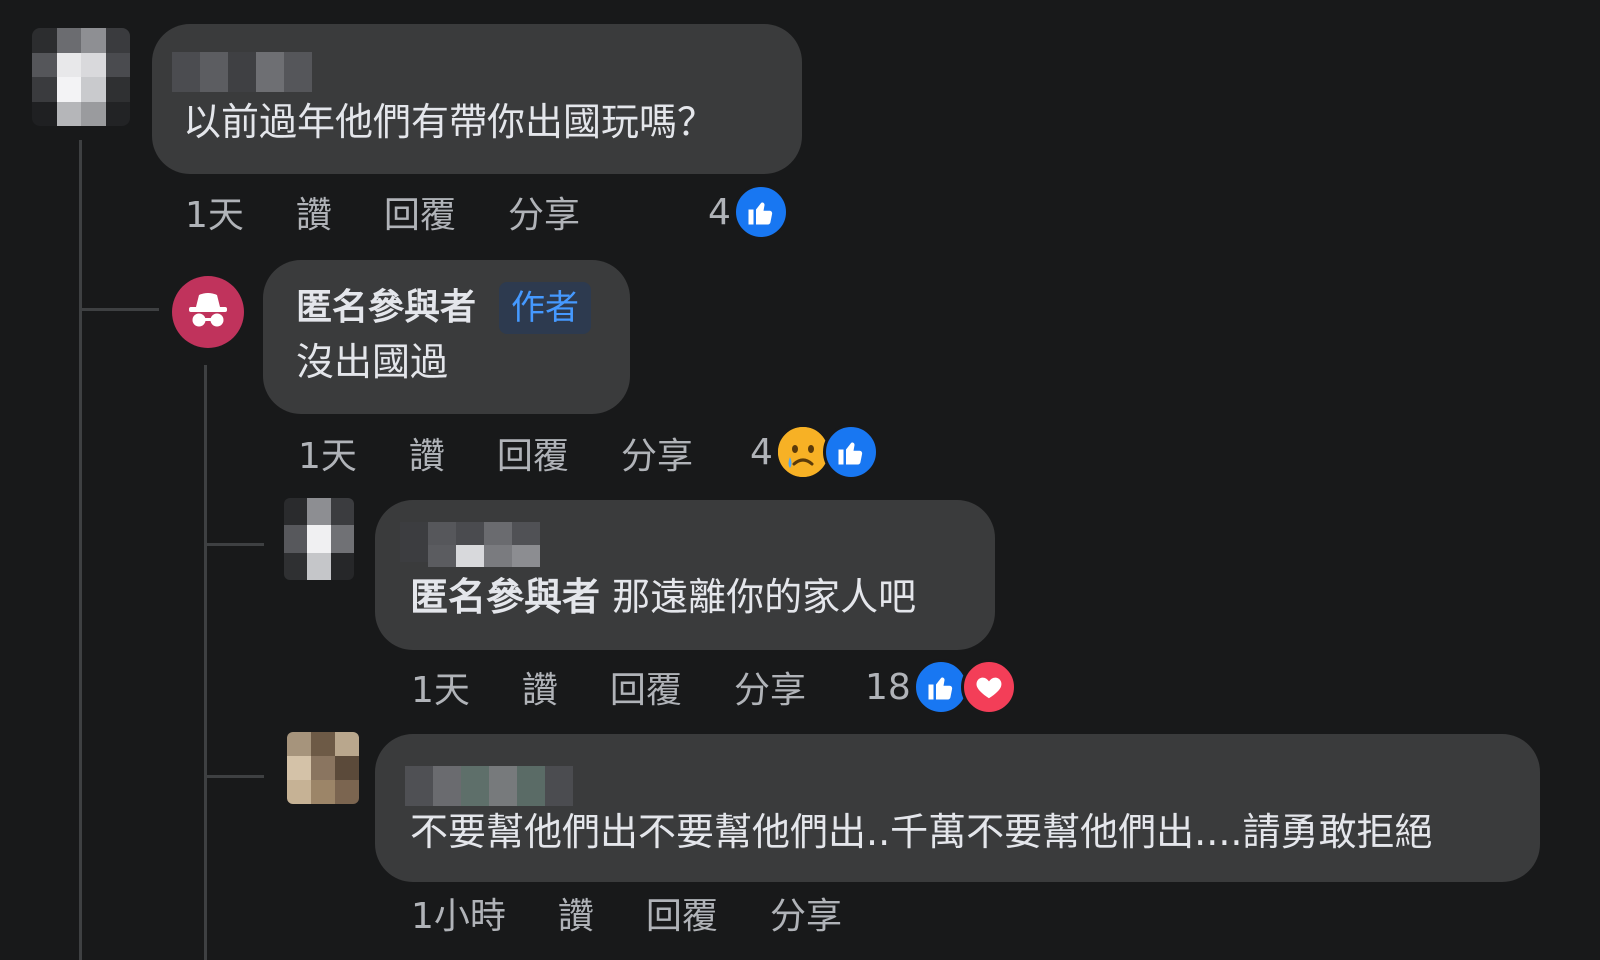 The width and height of the screenshot is (1600, 960). Describe the element at coordinates (80, 550) in the screenshot. I see `thread-line-main` at that location.